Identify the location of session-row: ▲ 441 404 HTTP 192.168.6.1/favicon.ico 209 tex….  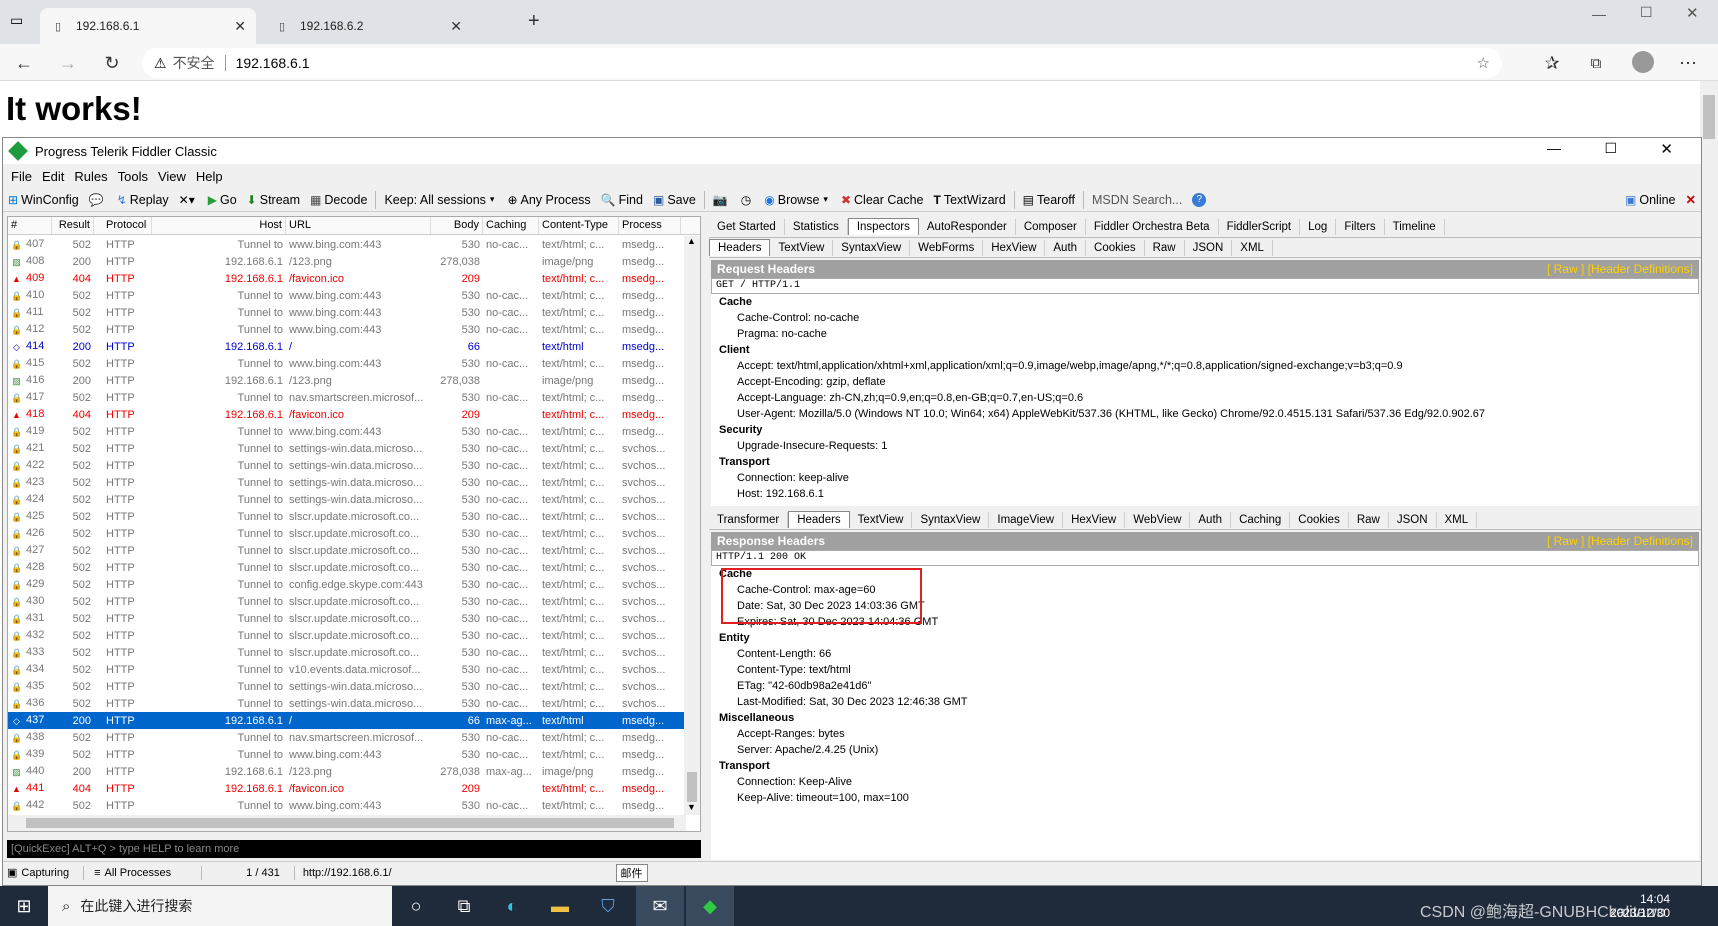
(346, 788).